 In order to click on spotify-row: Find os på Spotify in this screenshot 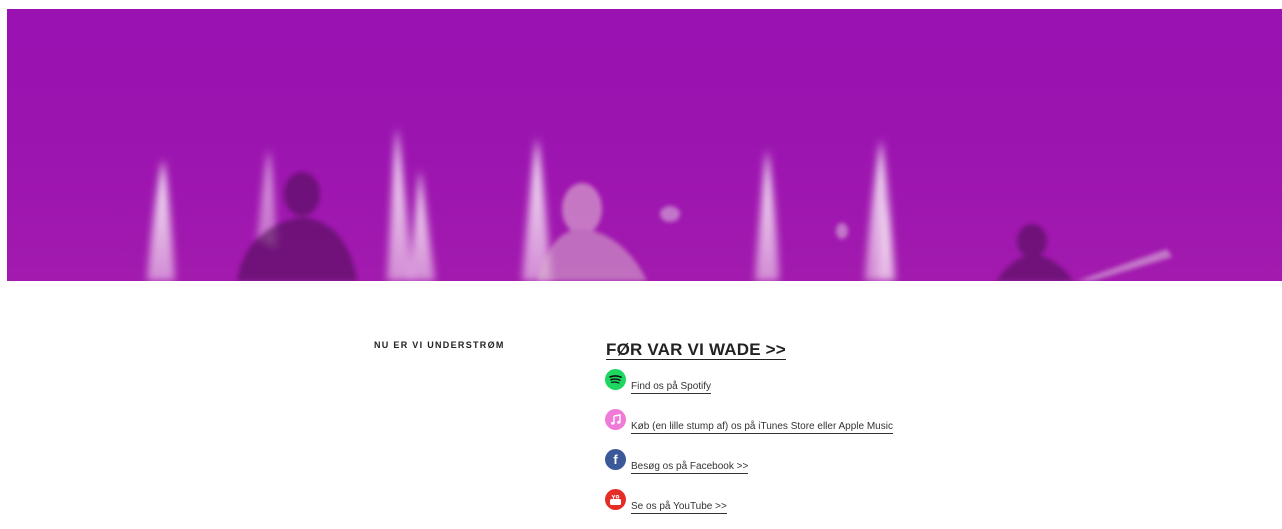, I will do `click(658, 381)`.